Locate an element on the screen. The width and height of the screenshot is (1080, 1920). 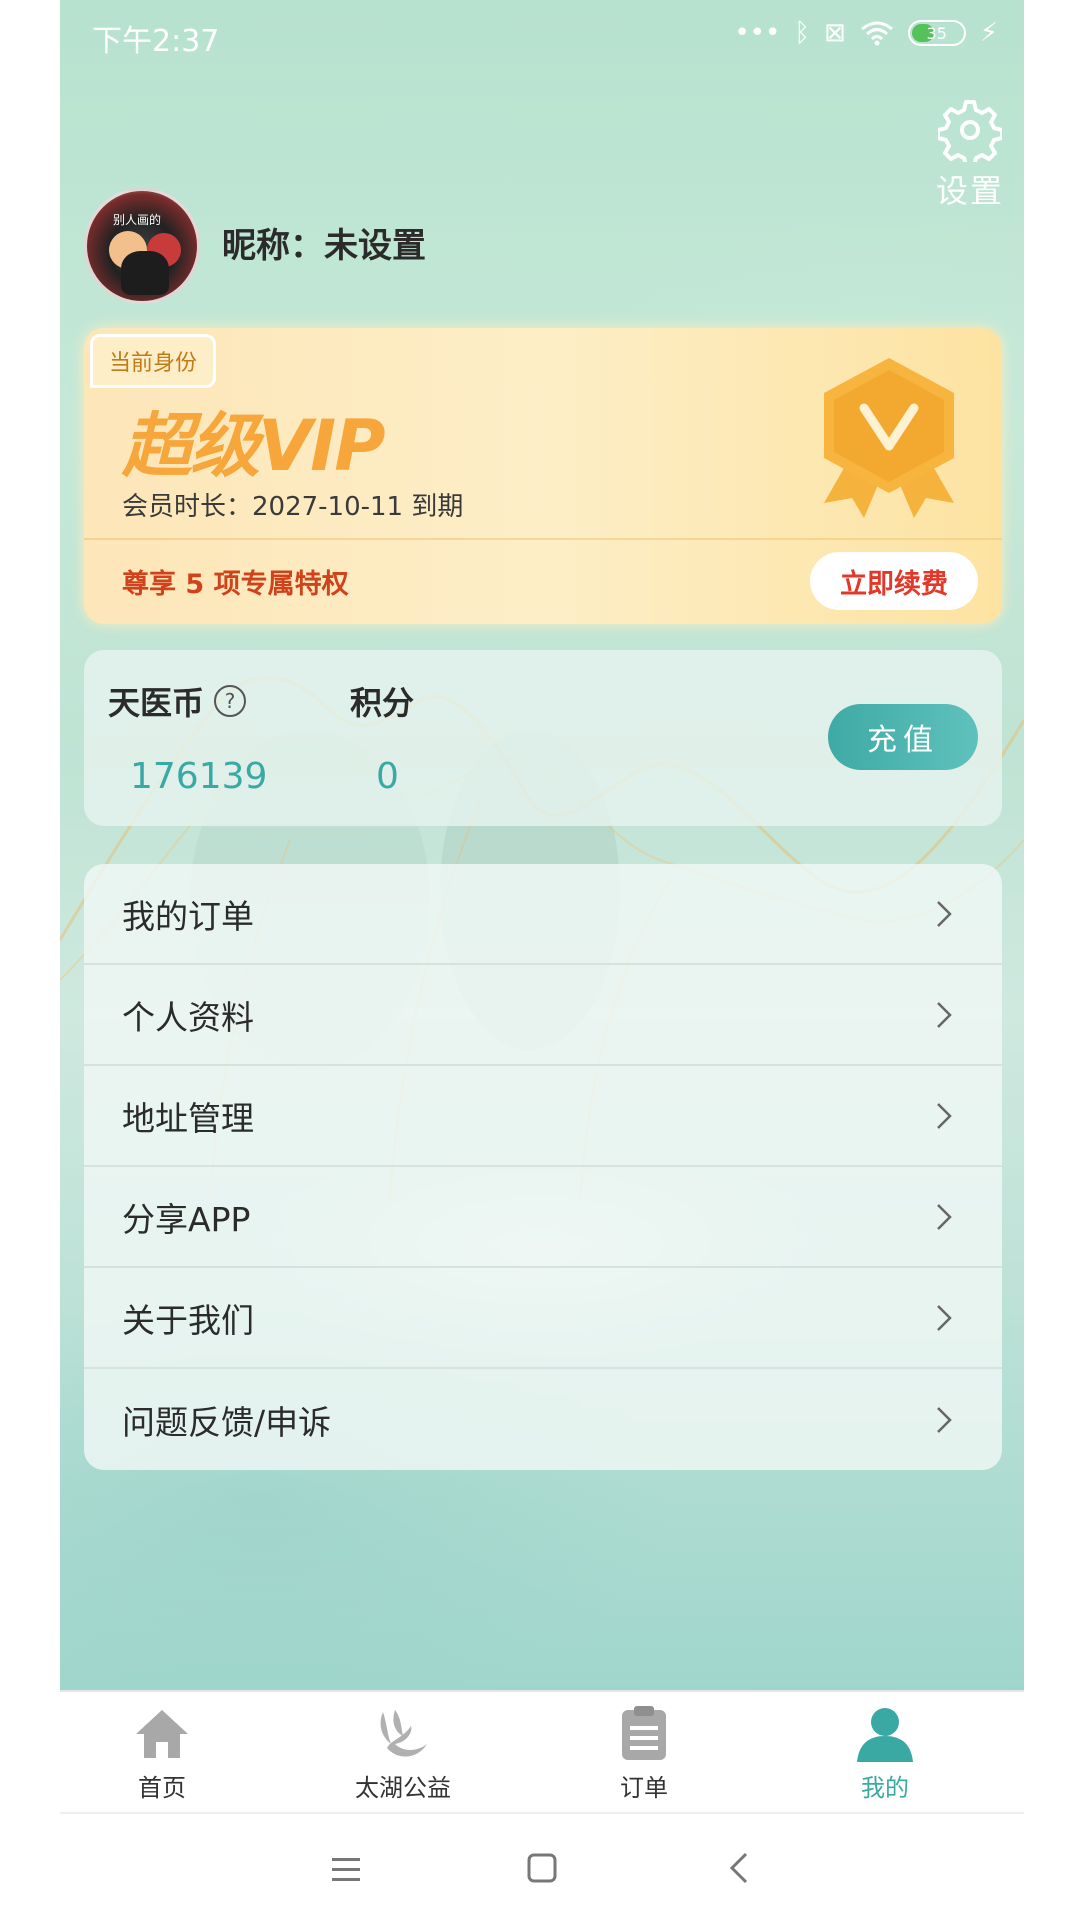
menu-icon is located at coordinates (346, 1869).